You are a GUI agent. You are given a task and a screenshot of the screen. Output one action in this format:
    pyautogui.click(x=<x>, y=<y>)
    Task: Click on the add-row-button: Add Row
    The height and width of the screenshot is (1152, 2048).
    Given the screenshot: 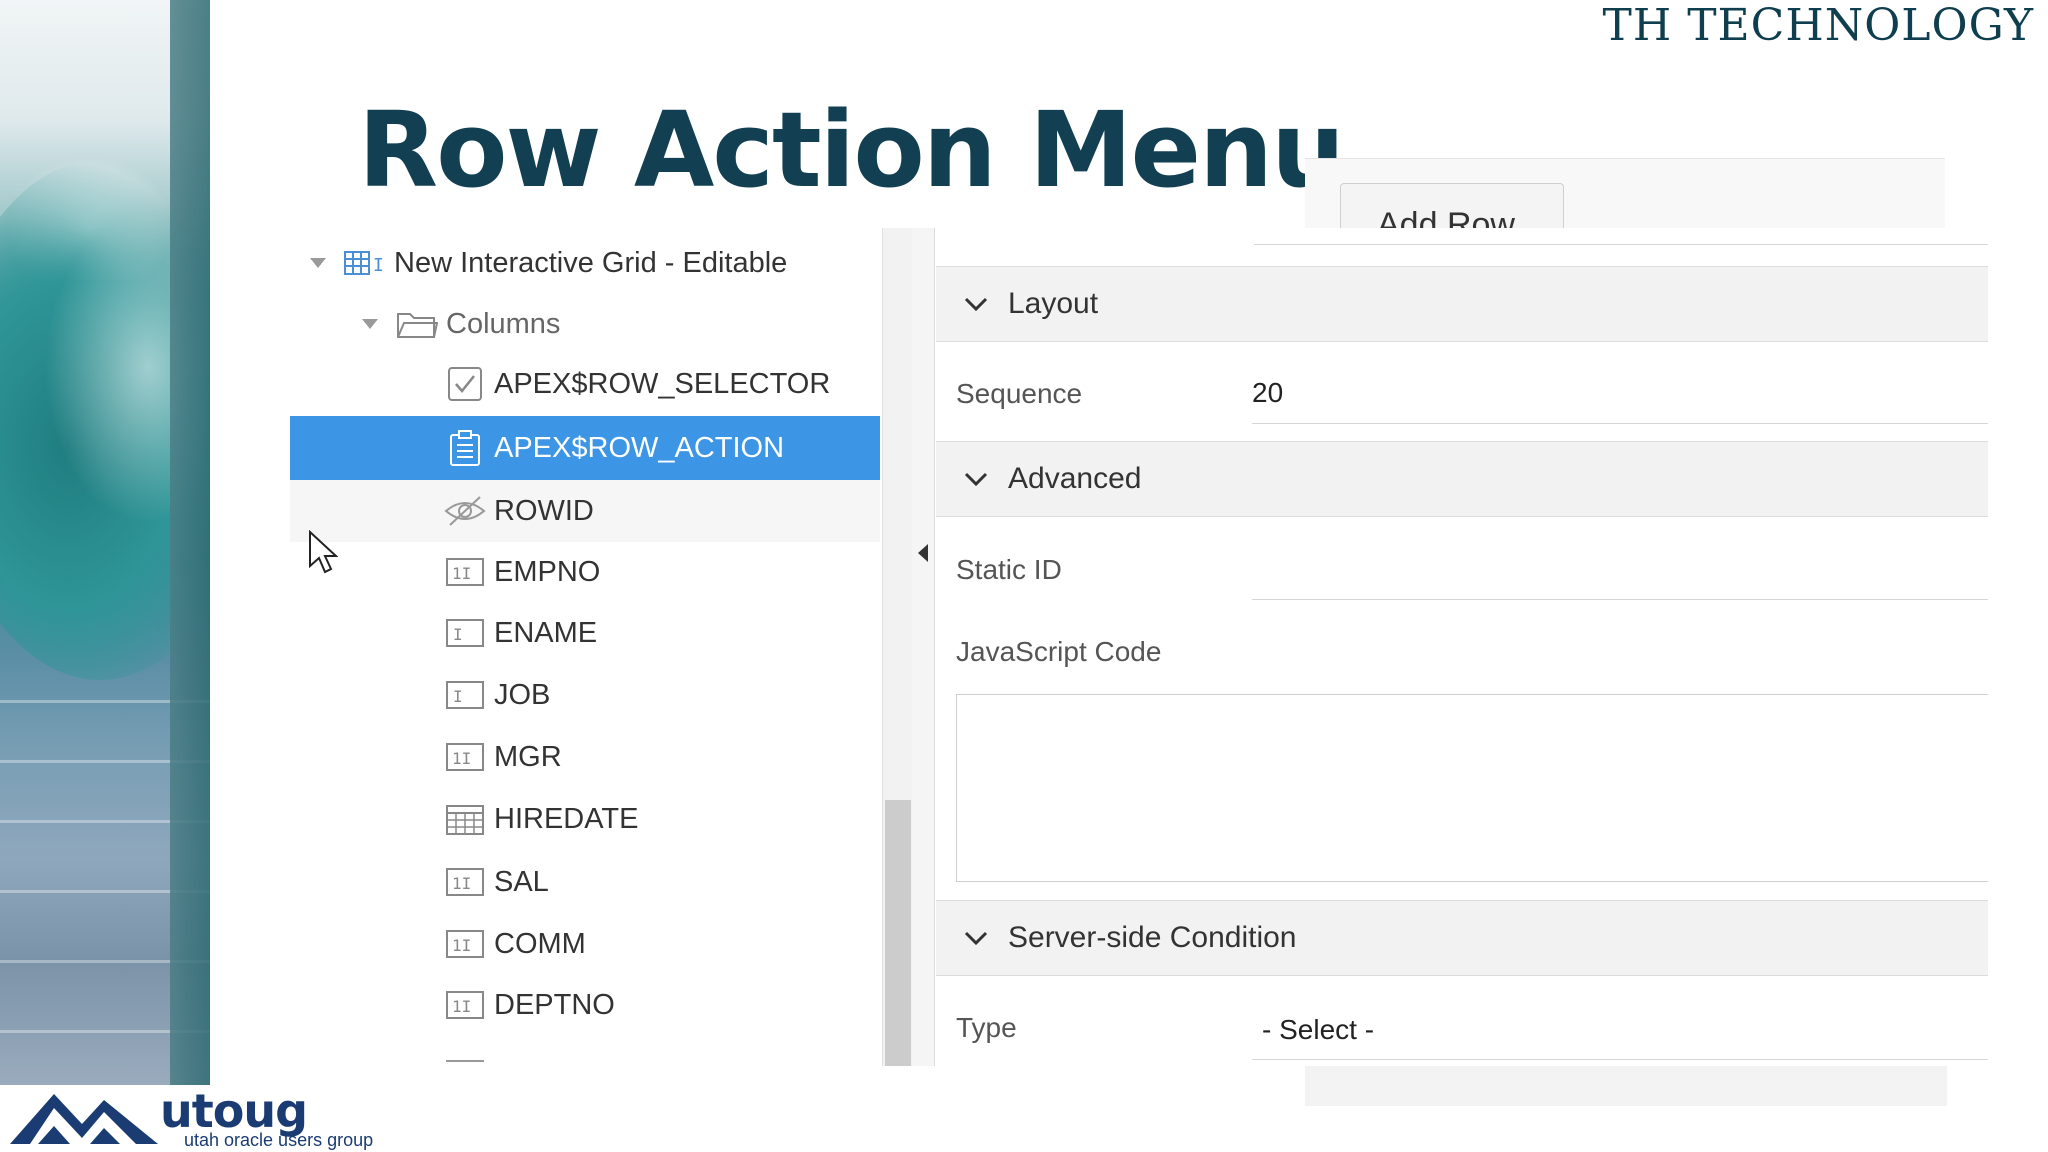 What is the action you would take?
    pyautogui.click(x=1452, y=208)
    